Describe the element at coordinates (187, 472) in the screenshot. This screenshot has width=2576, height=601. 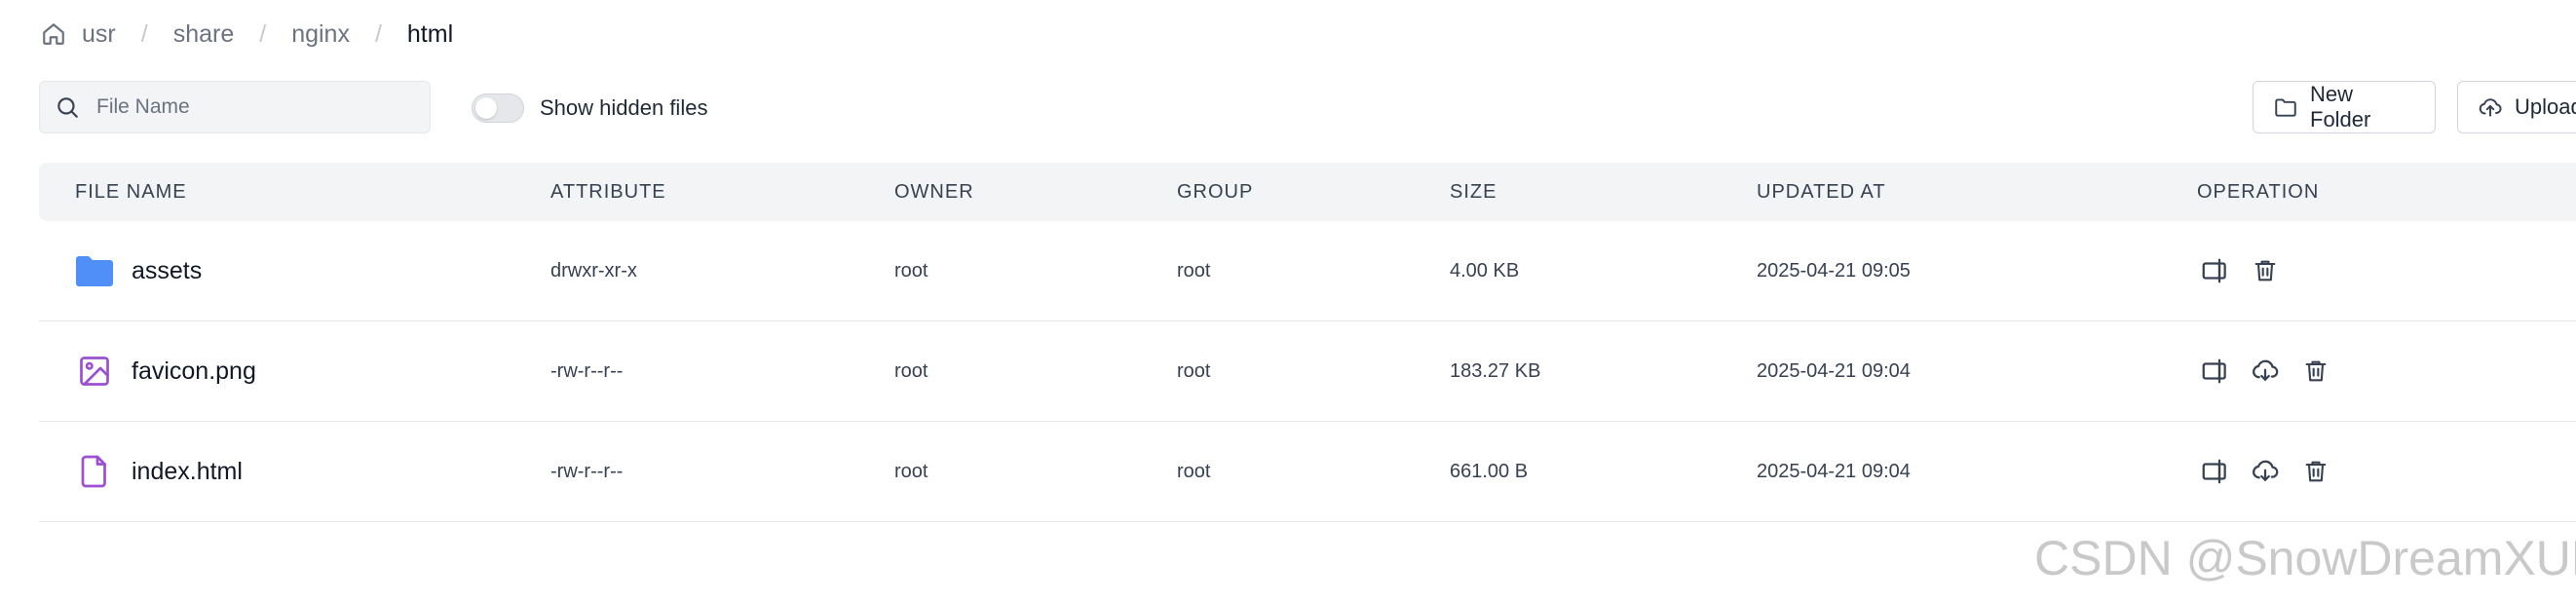
I see `file-name: index.html` at that location.